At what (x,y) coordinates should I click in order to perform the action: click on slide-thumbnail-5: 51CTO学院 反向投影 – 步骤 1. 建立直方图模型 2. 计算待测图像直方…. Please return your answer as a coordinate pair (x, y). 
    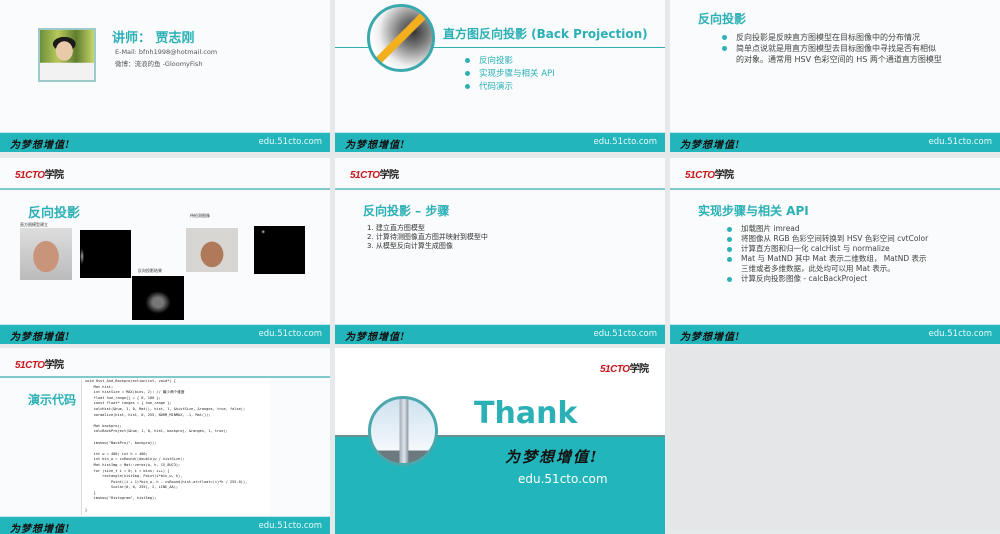
    Looking at the image, I should click on (500, 251).